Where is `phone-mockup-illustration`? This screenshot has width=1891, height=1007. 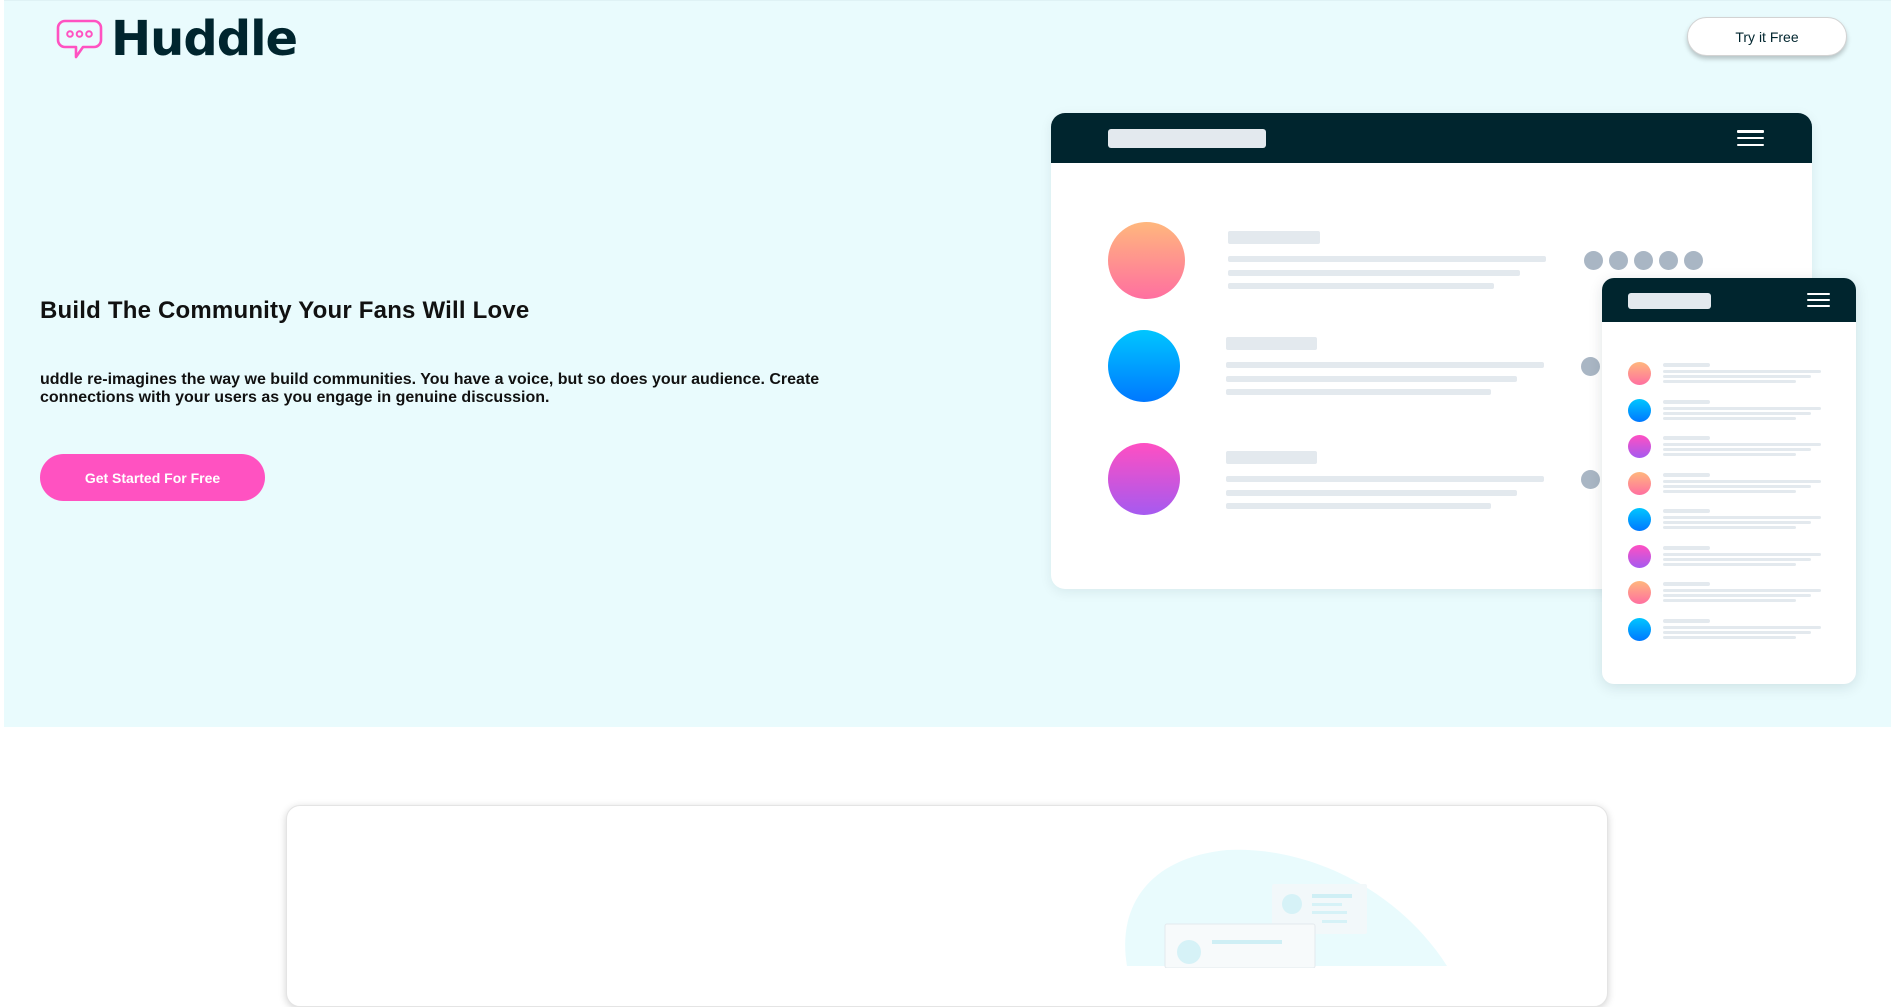
phone-mockup-illustration is located at coordinates (1729, 481).